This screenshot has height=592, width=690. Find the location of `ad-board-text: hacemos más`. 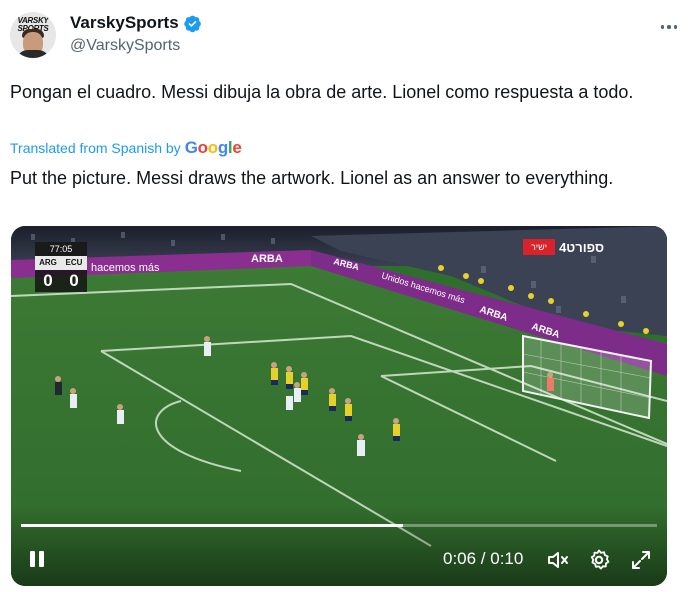

ad-board-text: hacemos más is located at coordinates (125, 268).